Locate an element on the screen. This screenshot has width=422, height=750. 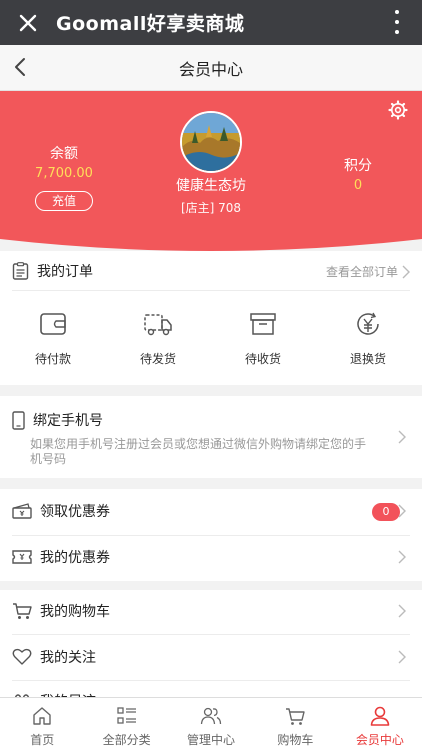
member-role: [店主] 708 is located at coordinates (211, 208).